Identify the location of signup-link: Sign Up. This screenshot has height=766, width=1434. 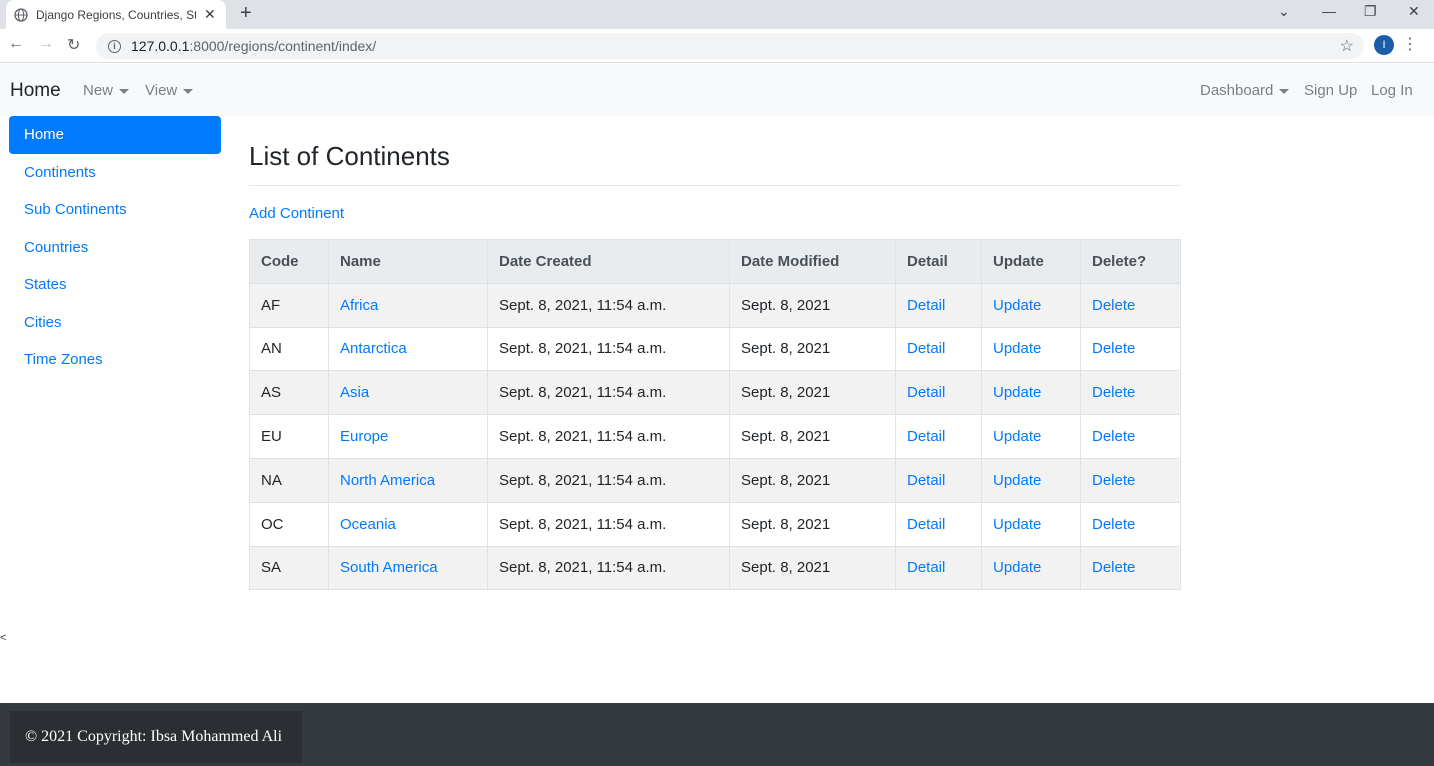
(1330, 90).